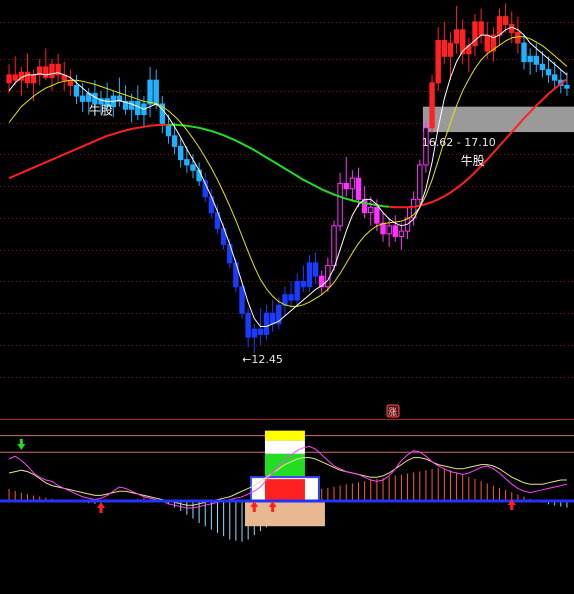  I want to click on band-zone, so click(498, 119).